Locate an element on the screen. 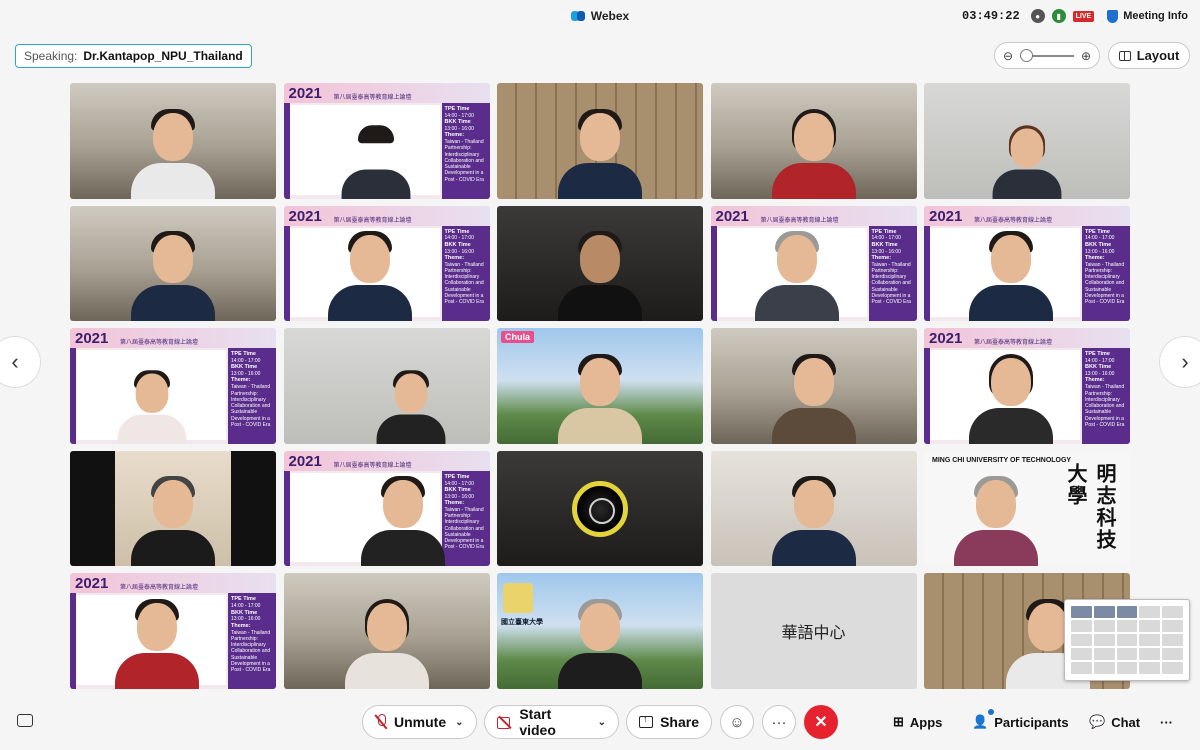  zoom-in-icon: ⊕ is located at coordinates (1086, 56).